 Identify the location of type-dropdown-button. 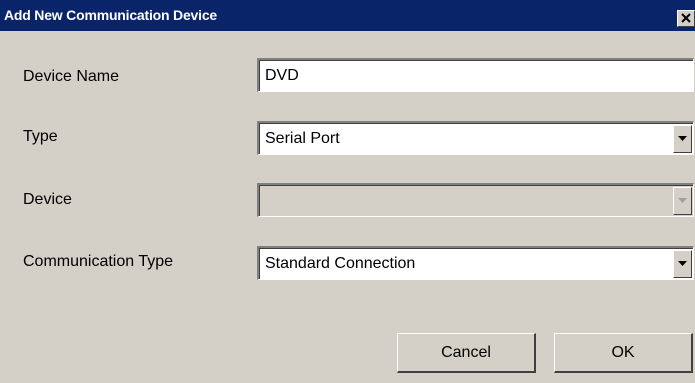
(682, 139).